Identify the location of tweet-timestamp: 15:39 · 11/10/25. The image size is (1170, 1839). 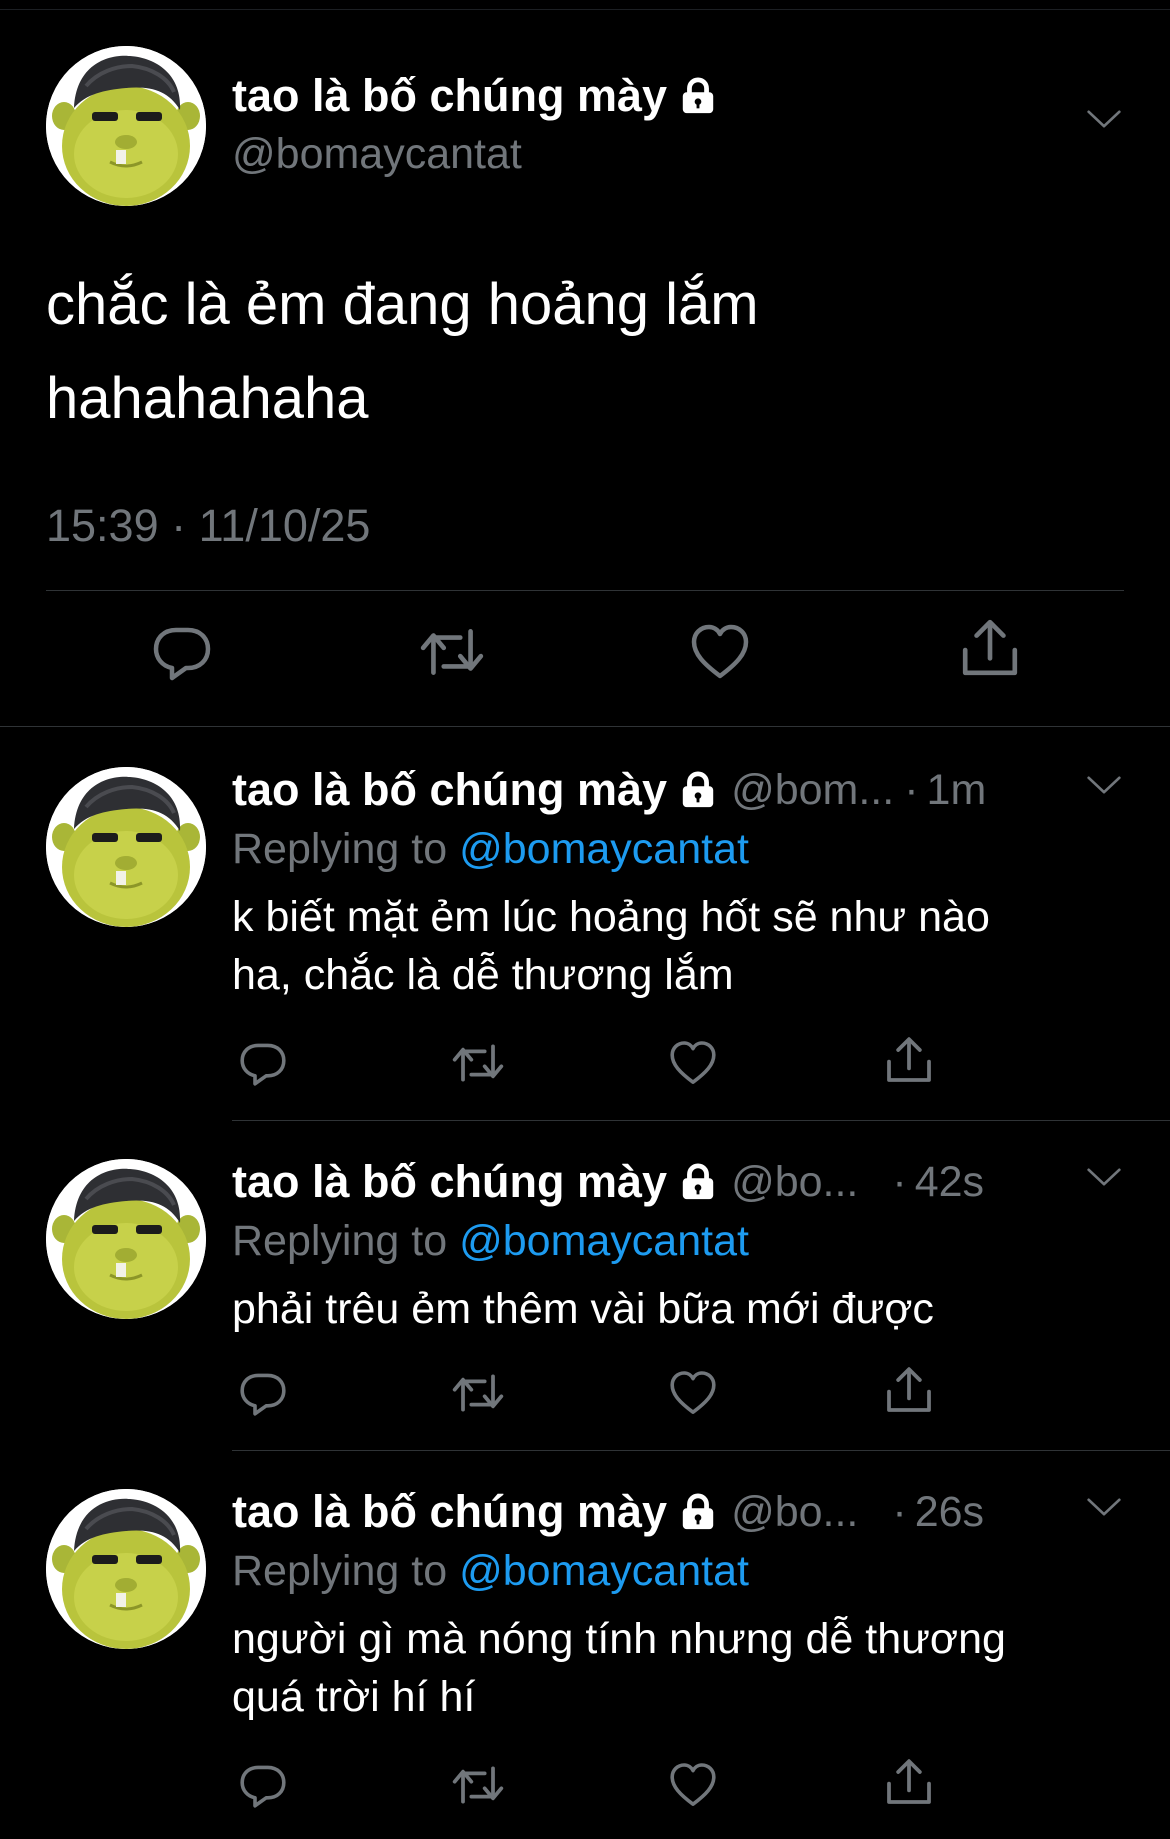
(208, 526).